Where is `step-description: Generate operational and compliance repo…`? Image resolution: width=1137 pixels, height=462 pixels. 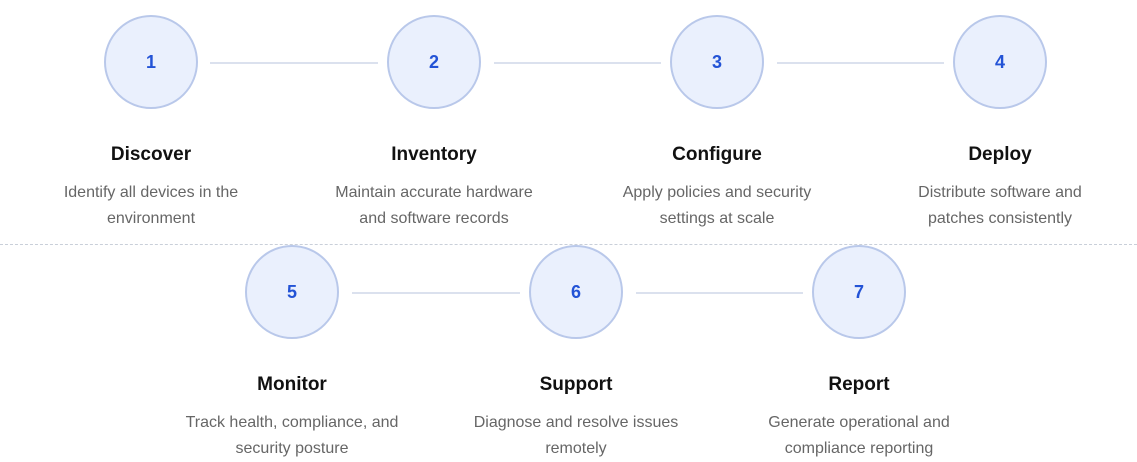 step-description: Generate operational and compliance repo… is located at coordinates (859, 436).